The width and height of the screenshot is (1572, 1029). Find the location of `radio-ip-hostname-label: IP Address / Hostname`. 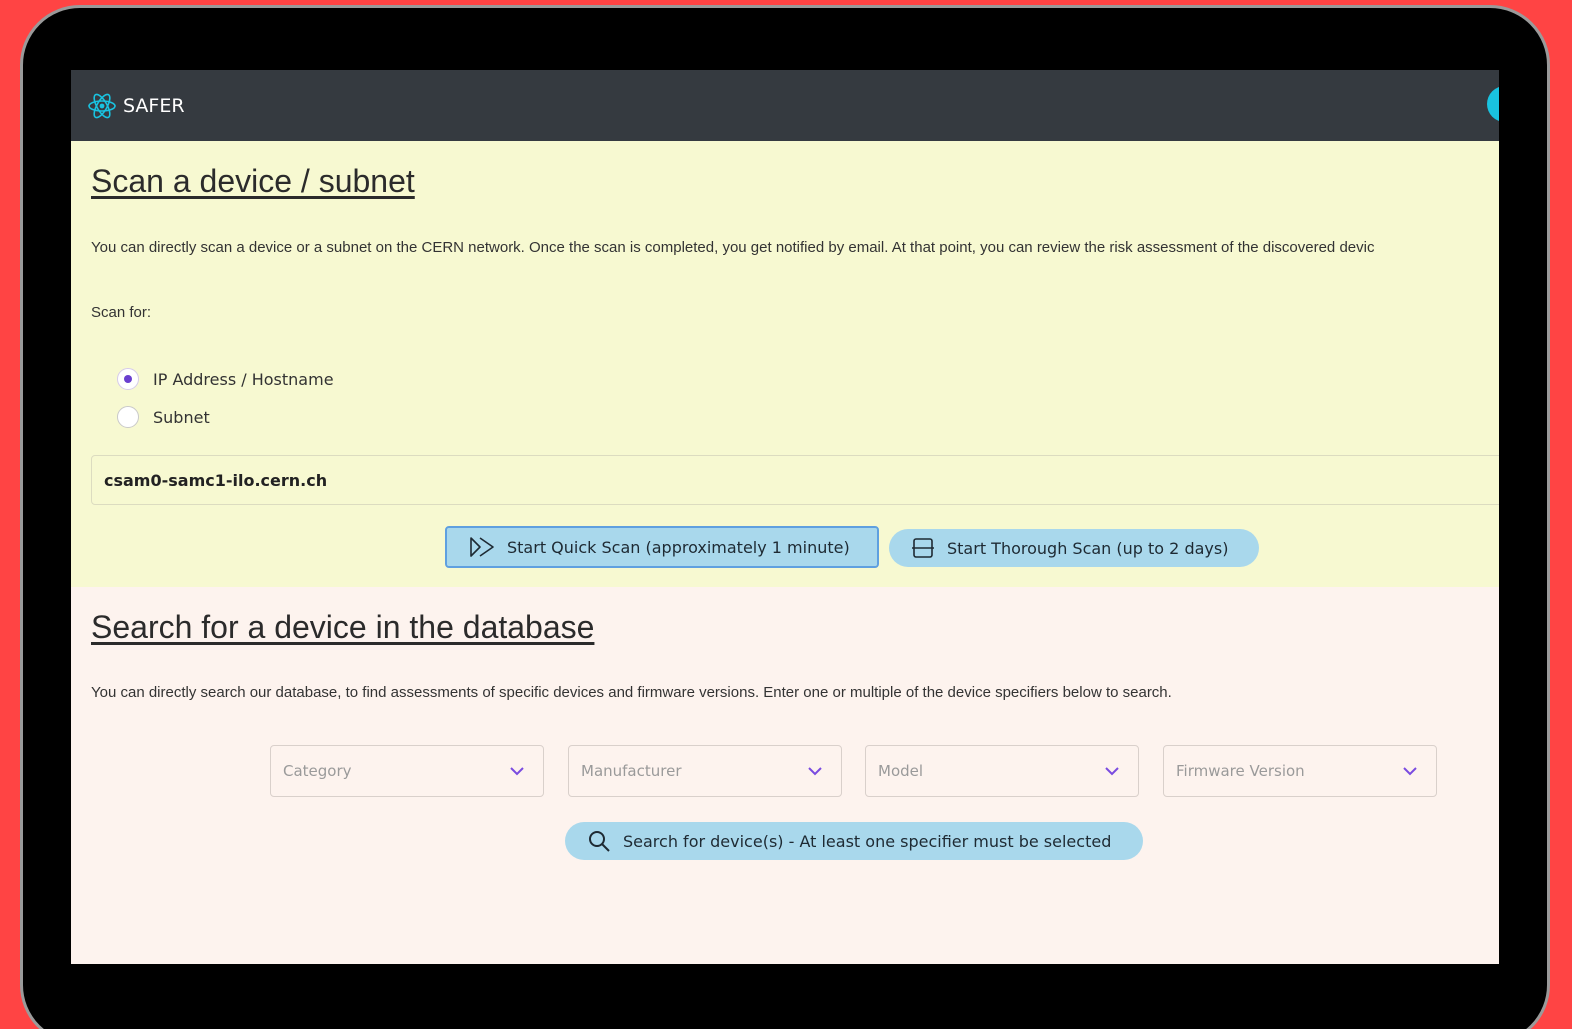

radio-ip-hostname-label: IP Address / Hostname is located at coordinates (243, 379).